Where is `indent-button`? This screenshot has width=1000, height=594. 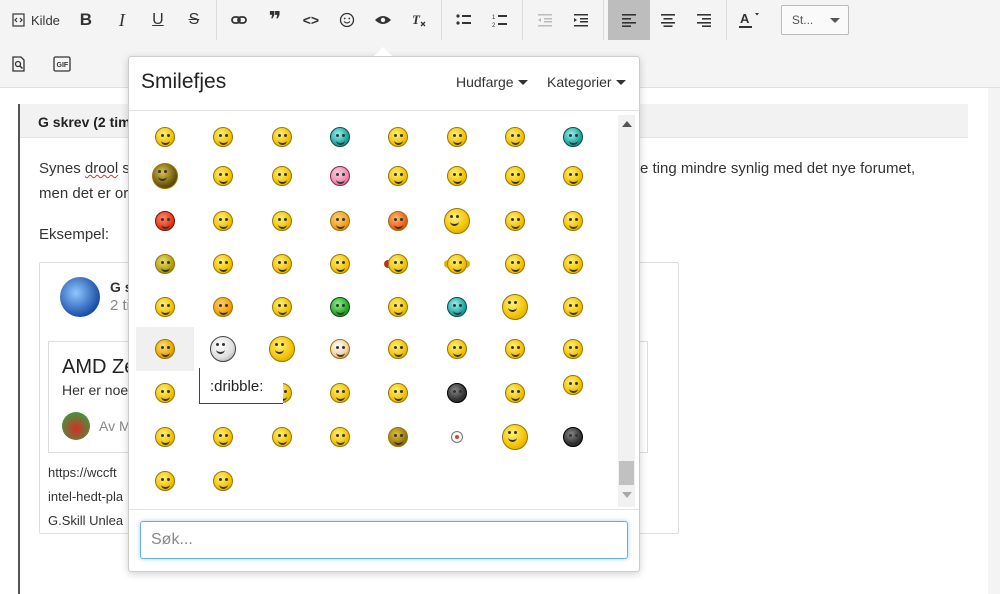 indent-button is located at coordinates (581, 20).